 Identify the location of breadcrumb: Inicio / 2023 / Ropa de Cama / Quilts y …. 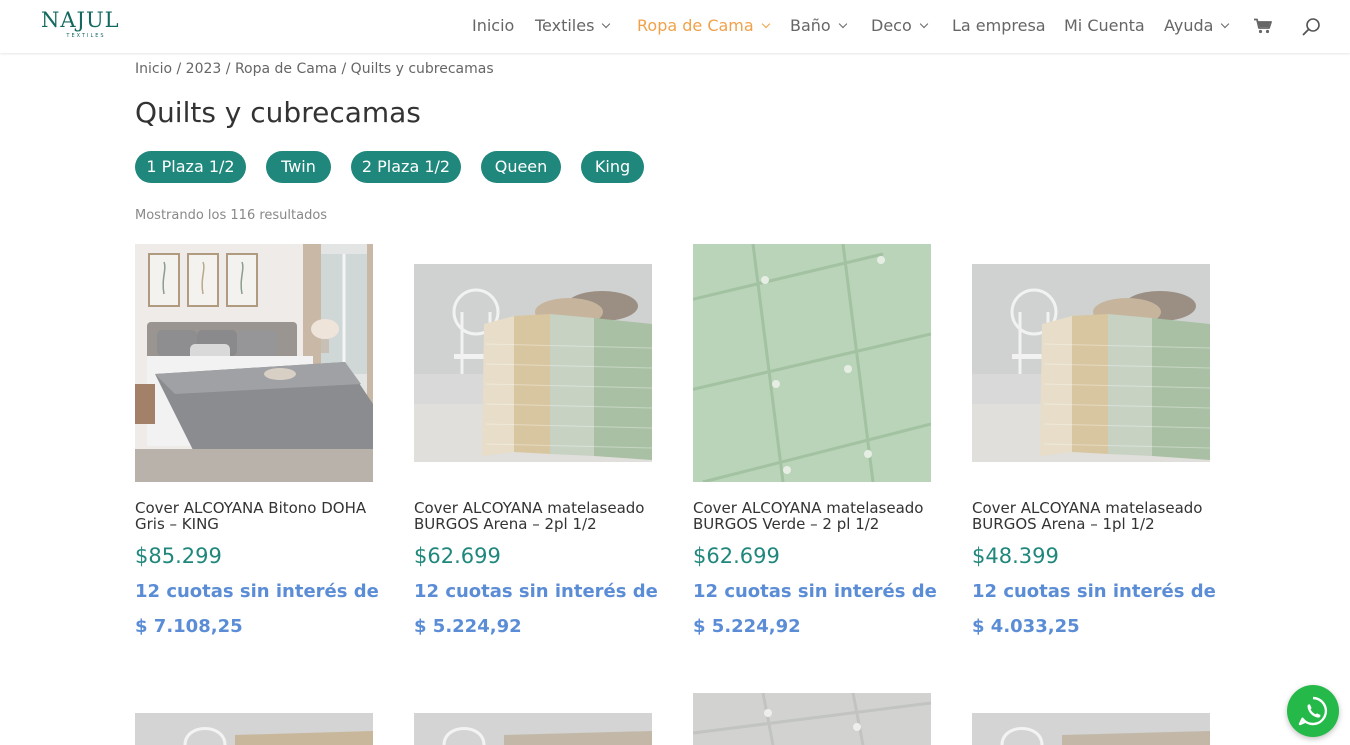
(314, 69).